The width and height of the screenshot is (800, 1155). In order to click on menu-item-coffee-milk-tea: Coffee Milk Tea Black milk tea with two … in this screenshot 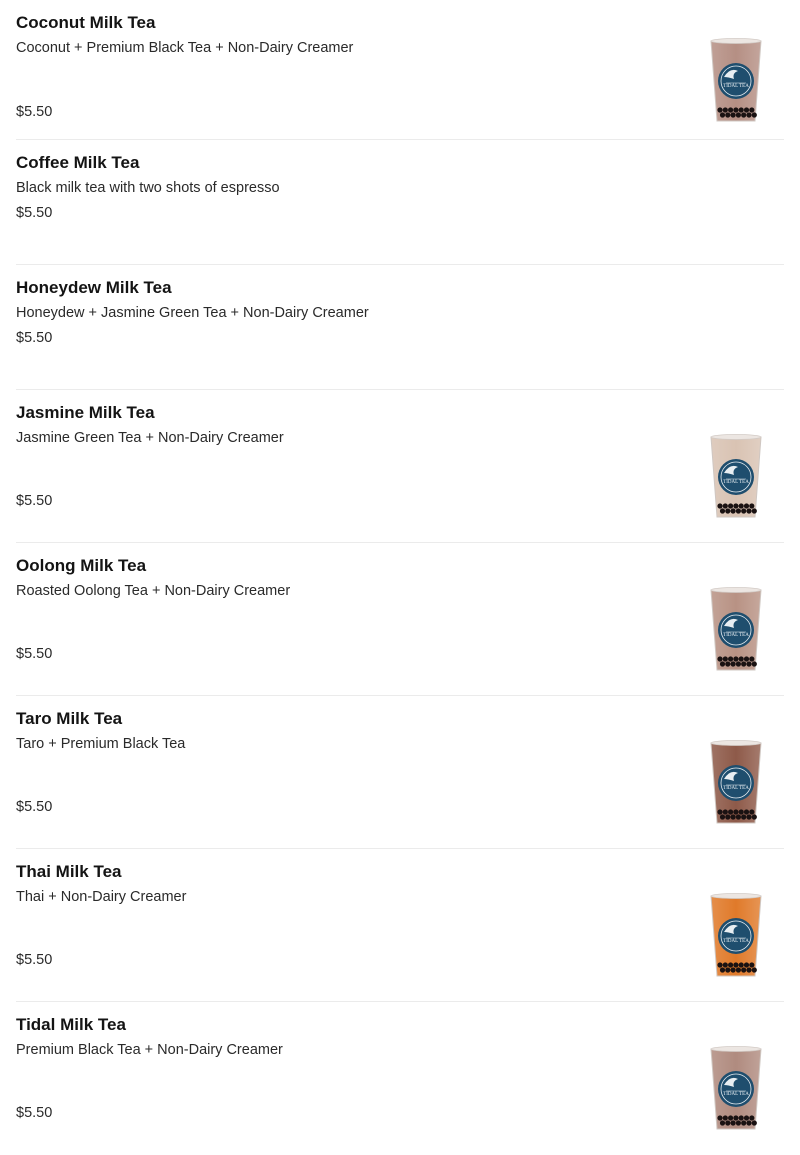, I will do `click(400, 202)`.